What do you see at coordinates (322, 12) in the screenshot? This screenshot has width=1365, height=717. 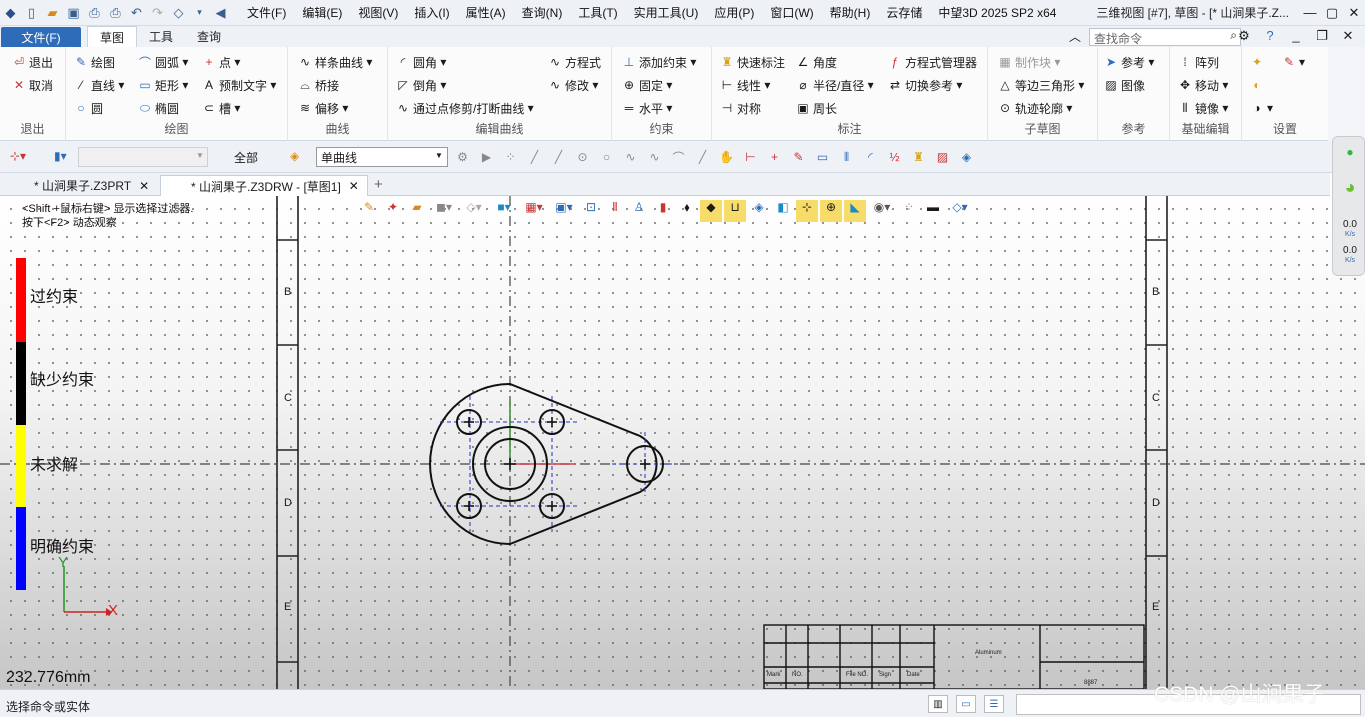 I see `menu-edit: 编辑(E)` at bounding box center [322, 12].